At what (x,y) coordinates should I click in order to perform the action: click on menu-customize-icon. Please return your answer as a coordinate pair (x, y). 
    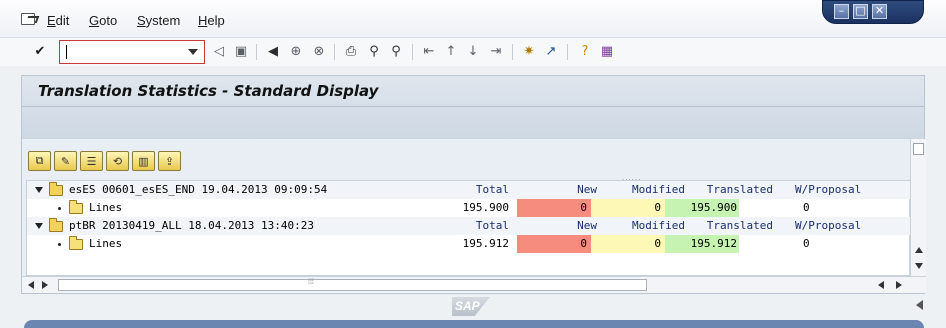
    Looking at the image, I should click on (28, 19).